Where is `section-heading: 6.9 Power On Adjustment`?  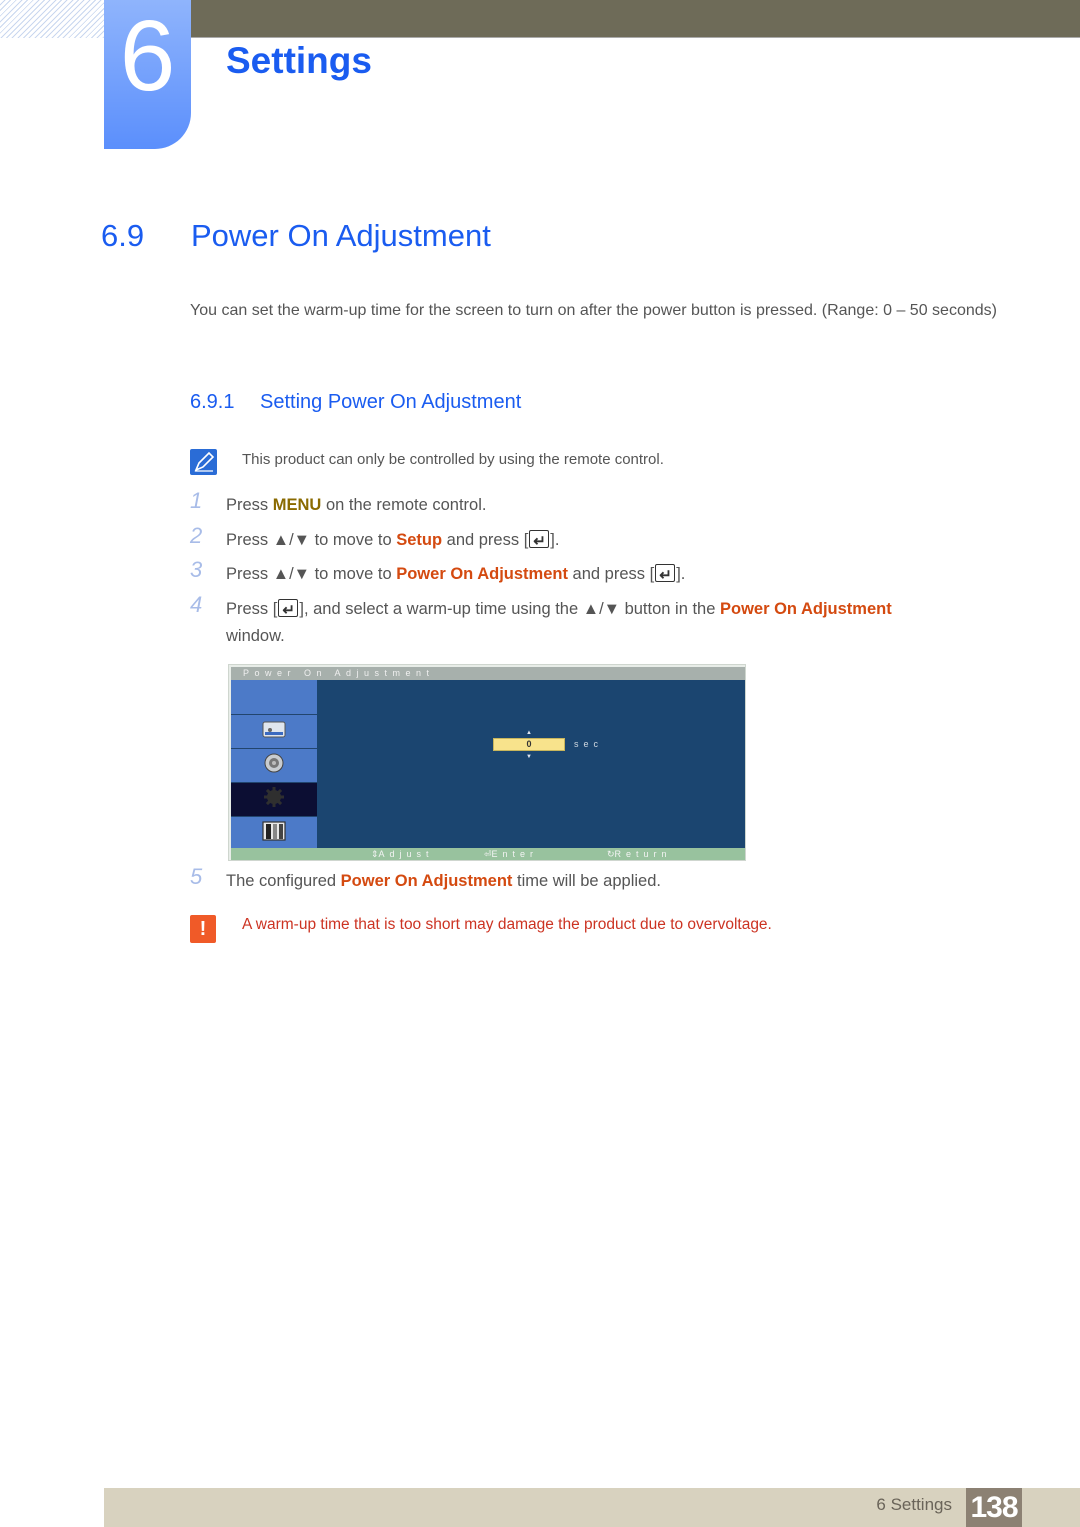
section-heading: 6.9 Power On Adjustment is located at coordinates (296, 236).